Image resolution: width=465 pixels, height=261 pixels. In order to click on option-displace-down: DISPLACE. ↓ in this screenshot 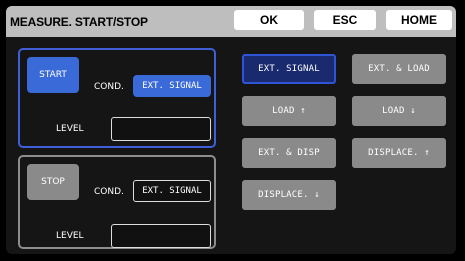, I will do `click(289, 195)`.